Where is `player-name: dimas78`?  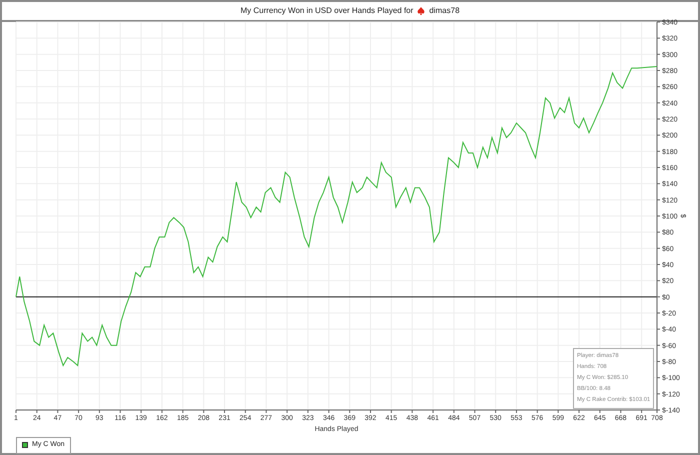
player-name: dimas78 is located at coordinates (444, 11).